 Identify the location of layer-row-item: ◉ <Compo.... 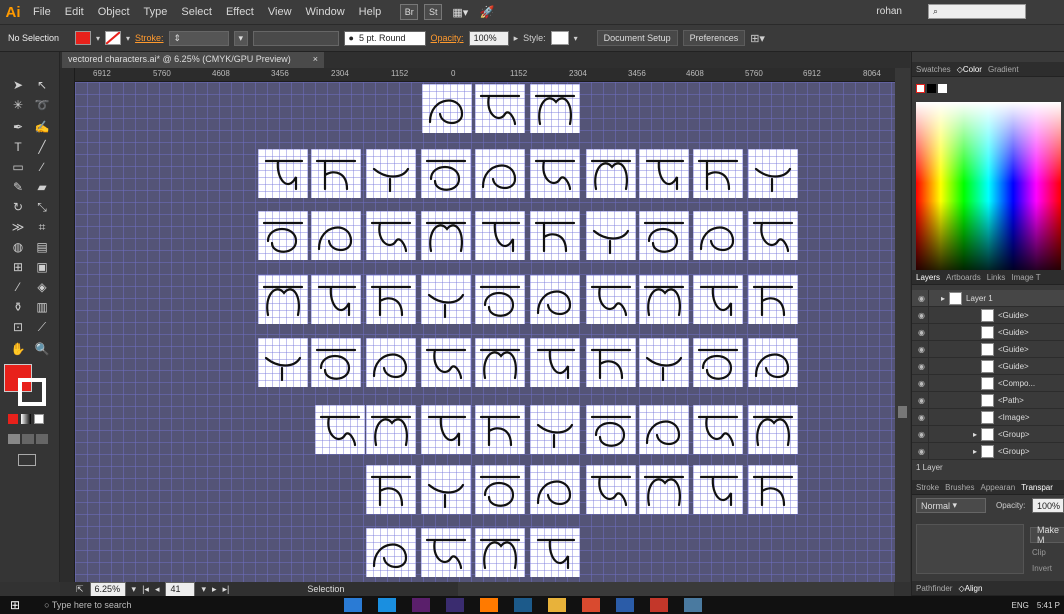
(988, 383).